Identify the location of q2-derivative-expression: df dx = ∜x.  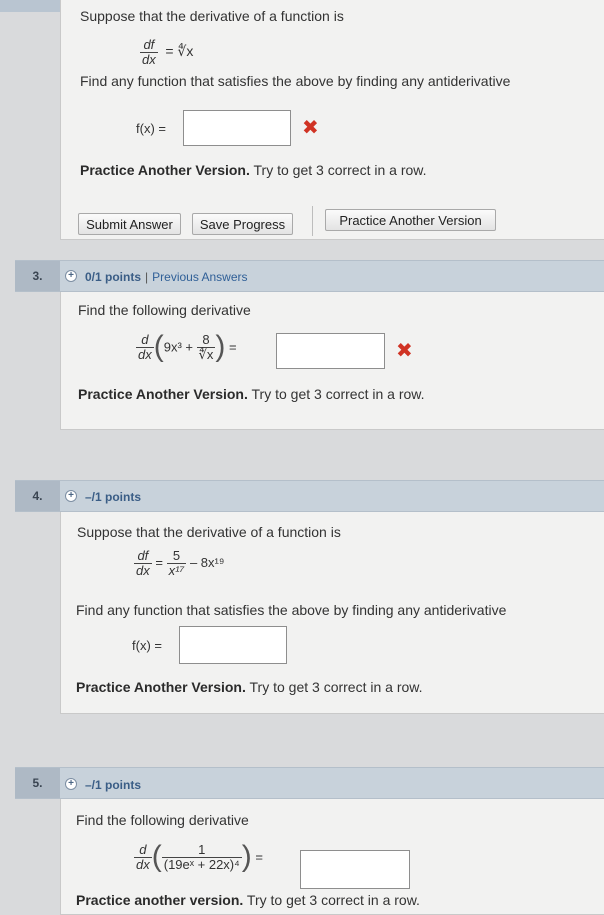
(166, 52).